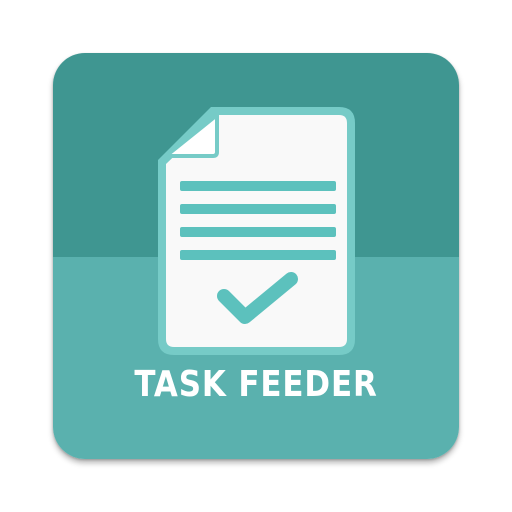 The image size is (512, 512). What do you see at coordinates (191, 135) in the screenshot?
I see `document-fold` at bounding box center [191, 135].